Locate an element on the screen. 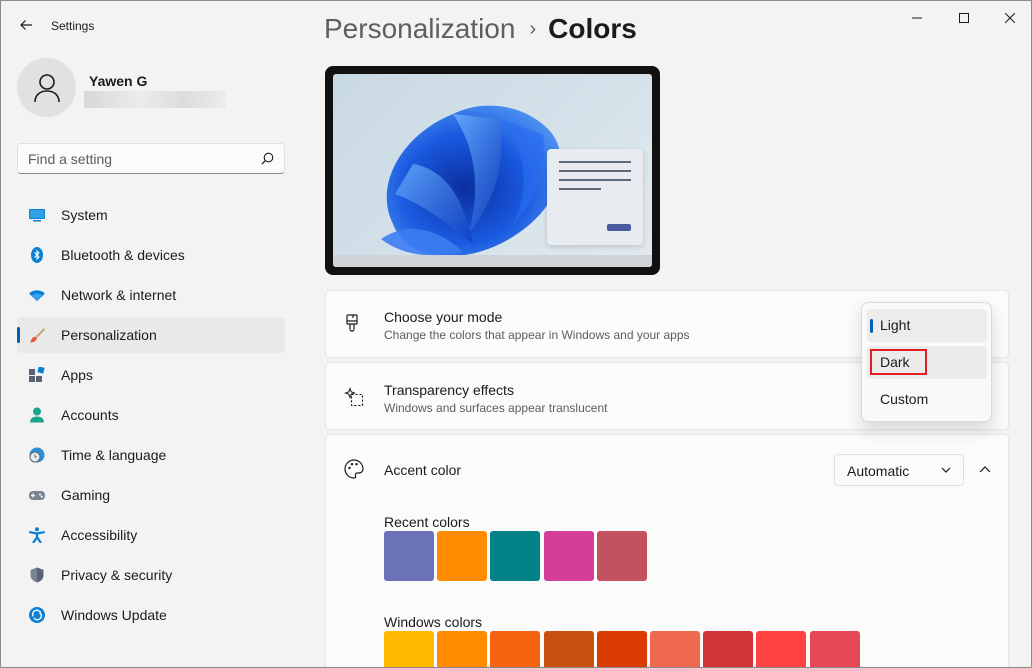 The height and width of the screenshot is (668, 1032). mode-option-custom: Custom is located at coordinates (927, 399).